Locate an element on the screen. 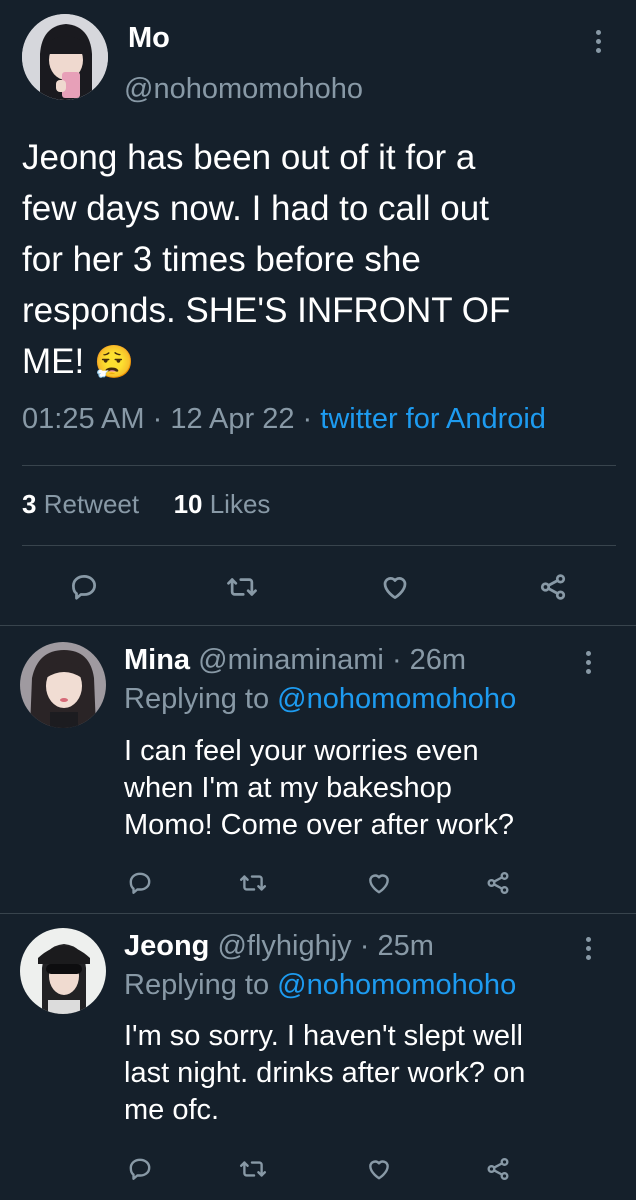 This screenshot has height=1200, width=636. tweet-date: 12 Apr 22 is located at coordinates (232, 419).